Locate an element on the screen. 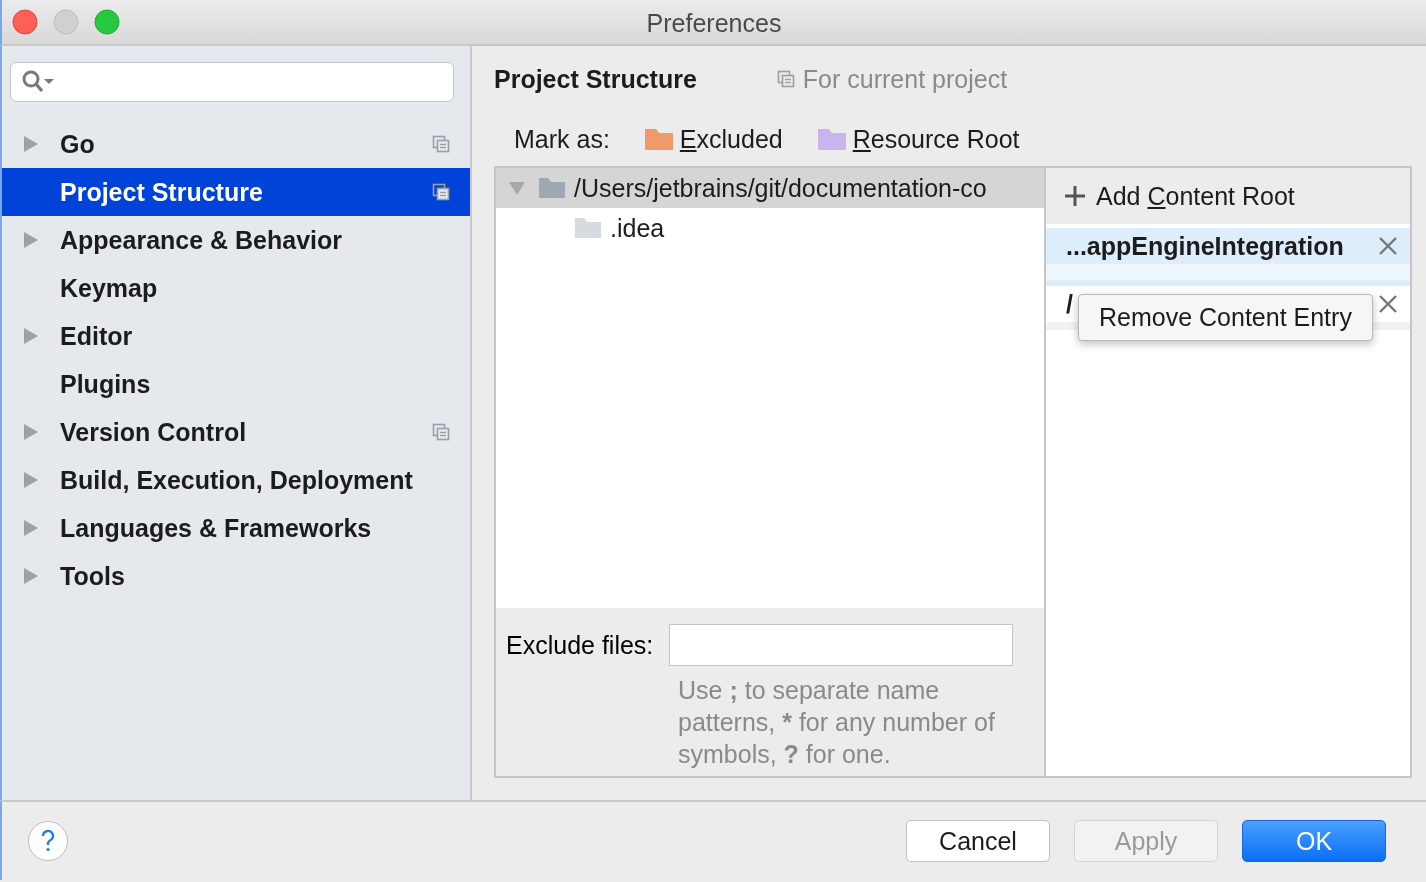  scope-label: For current project is located at coordinates (905, 79).